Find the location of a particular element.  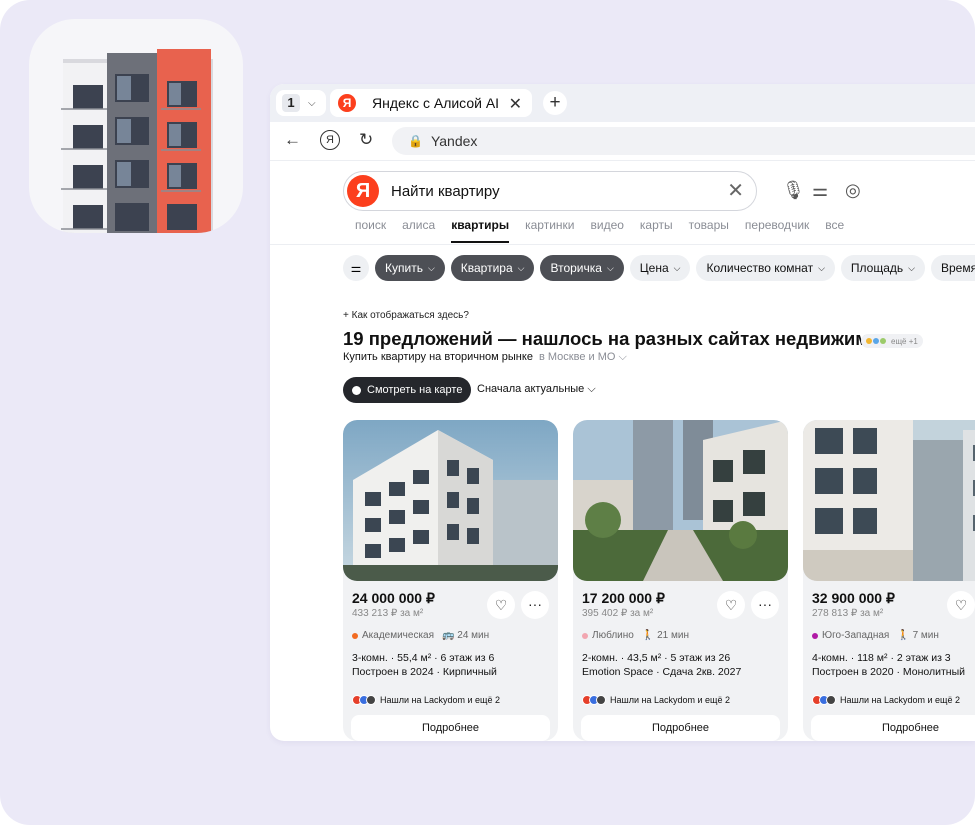

browser-tab: Я Яндекс с Алисой AI ✕ is located at coordinates (431, 103).